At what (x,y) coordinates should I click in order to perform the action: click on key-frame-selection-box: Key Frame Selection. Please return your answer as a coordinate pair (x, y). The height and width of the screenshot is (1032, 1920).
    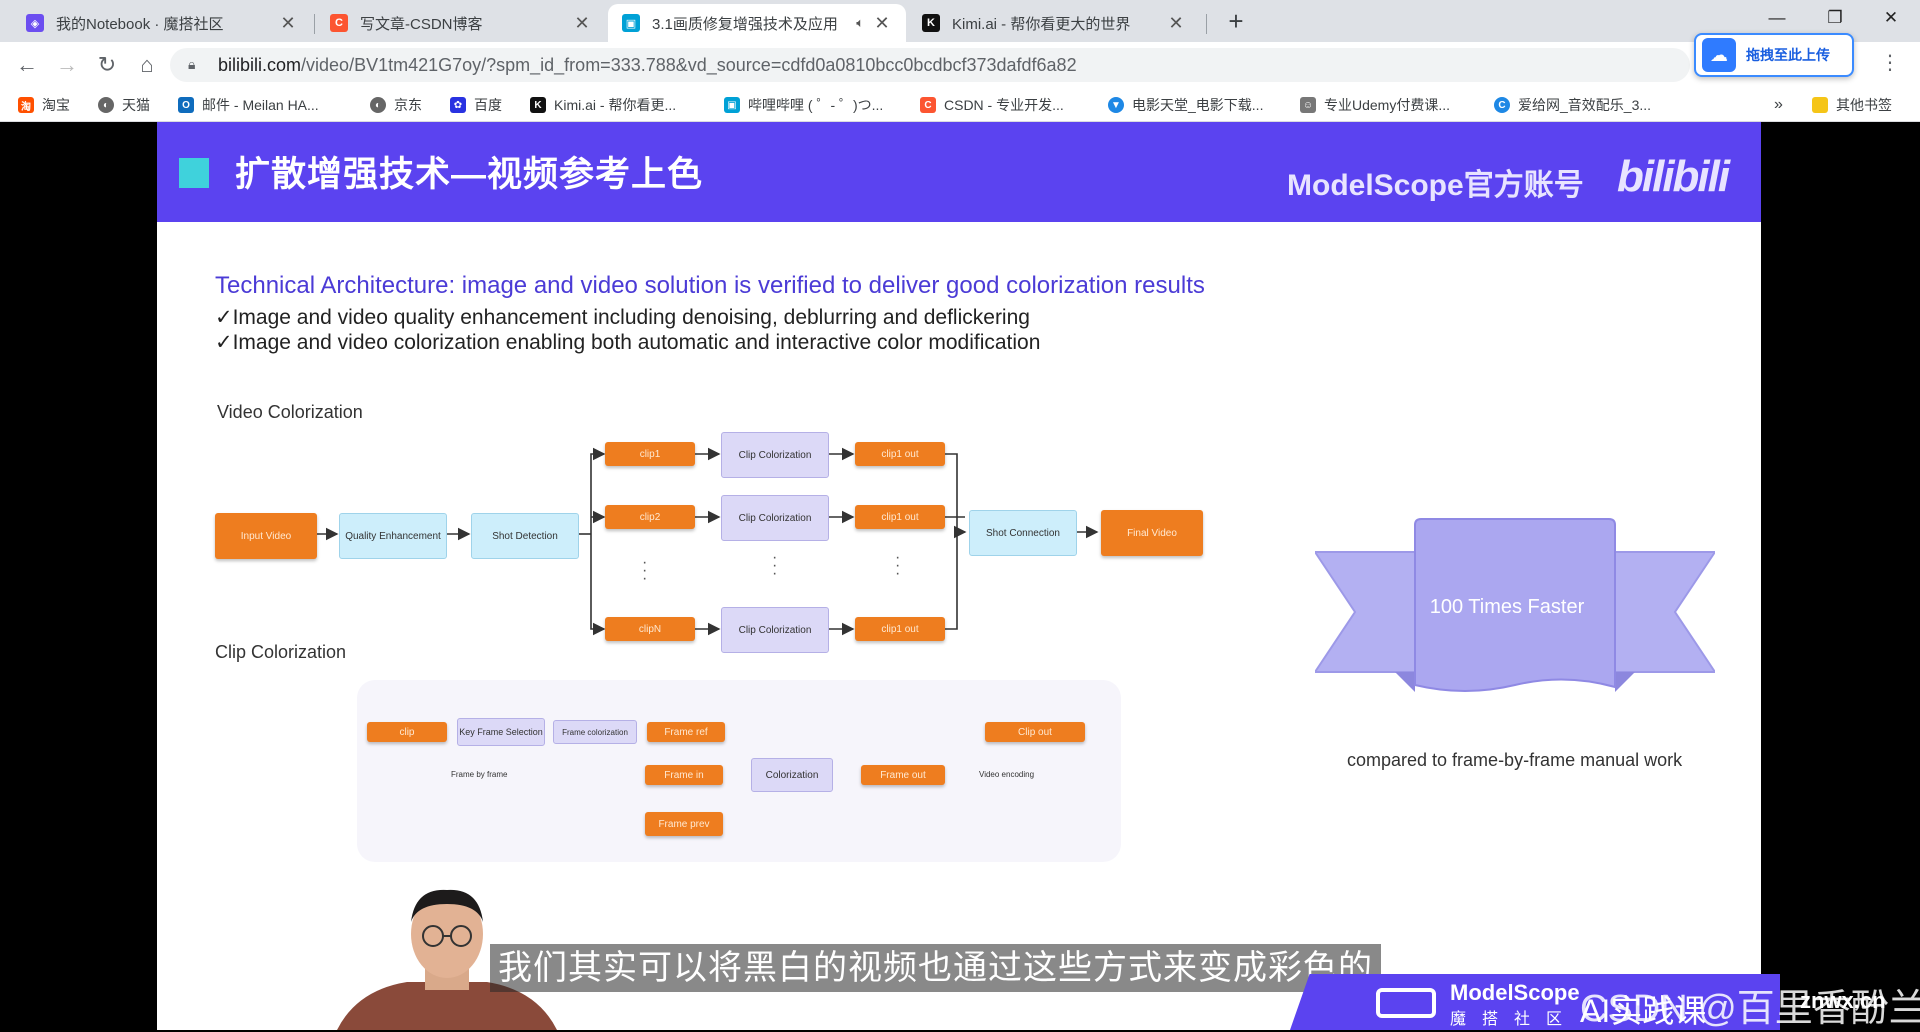
    Looking at the image, I should click on (501, 732).